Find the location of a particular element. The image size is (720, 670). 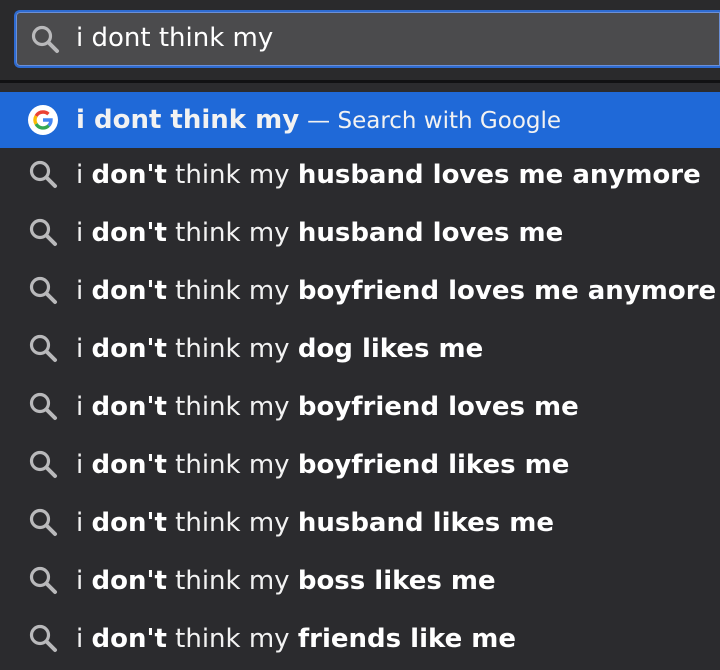

suggestion-item: i don't think my friends like me is located at coordinates (360, 641).